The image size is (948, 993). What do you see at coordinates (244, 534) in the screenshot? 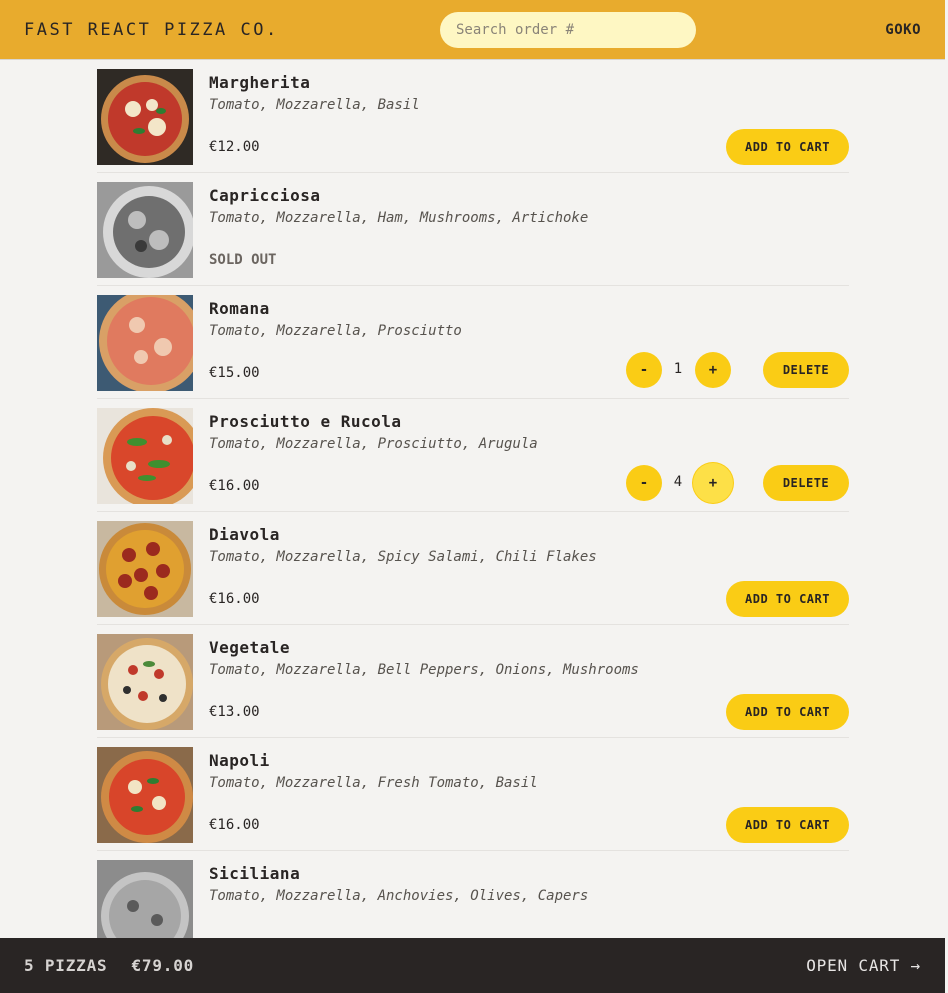
I see `pizza-name: Diavola` at bounding box center [244, 534].